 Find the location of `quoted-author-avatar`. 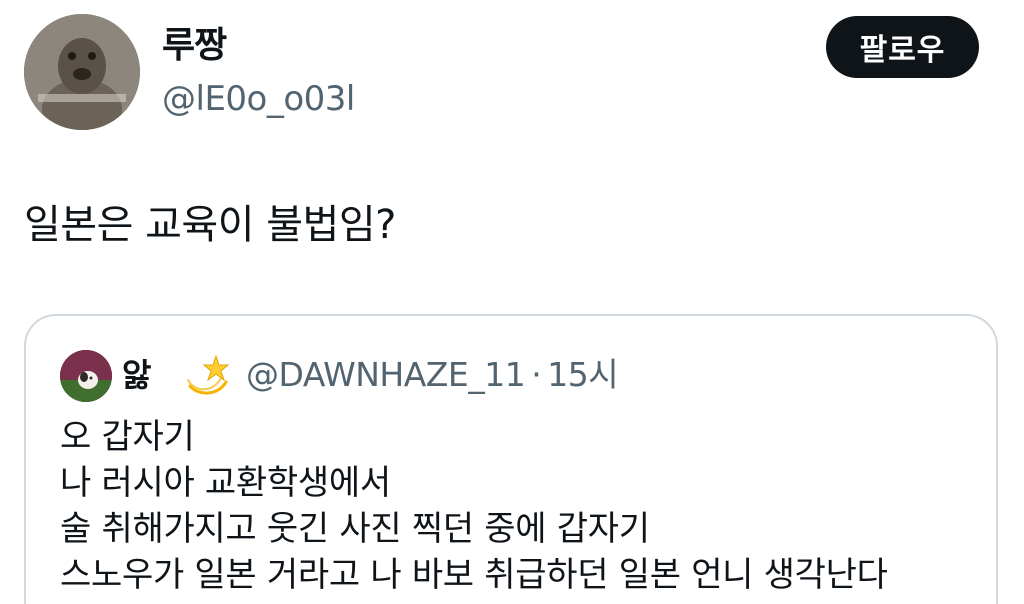

quoted-author-avatar is located at coordinates (86, 376).